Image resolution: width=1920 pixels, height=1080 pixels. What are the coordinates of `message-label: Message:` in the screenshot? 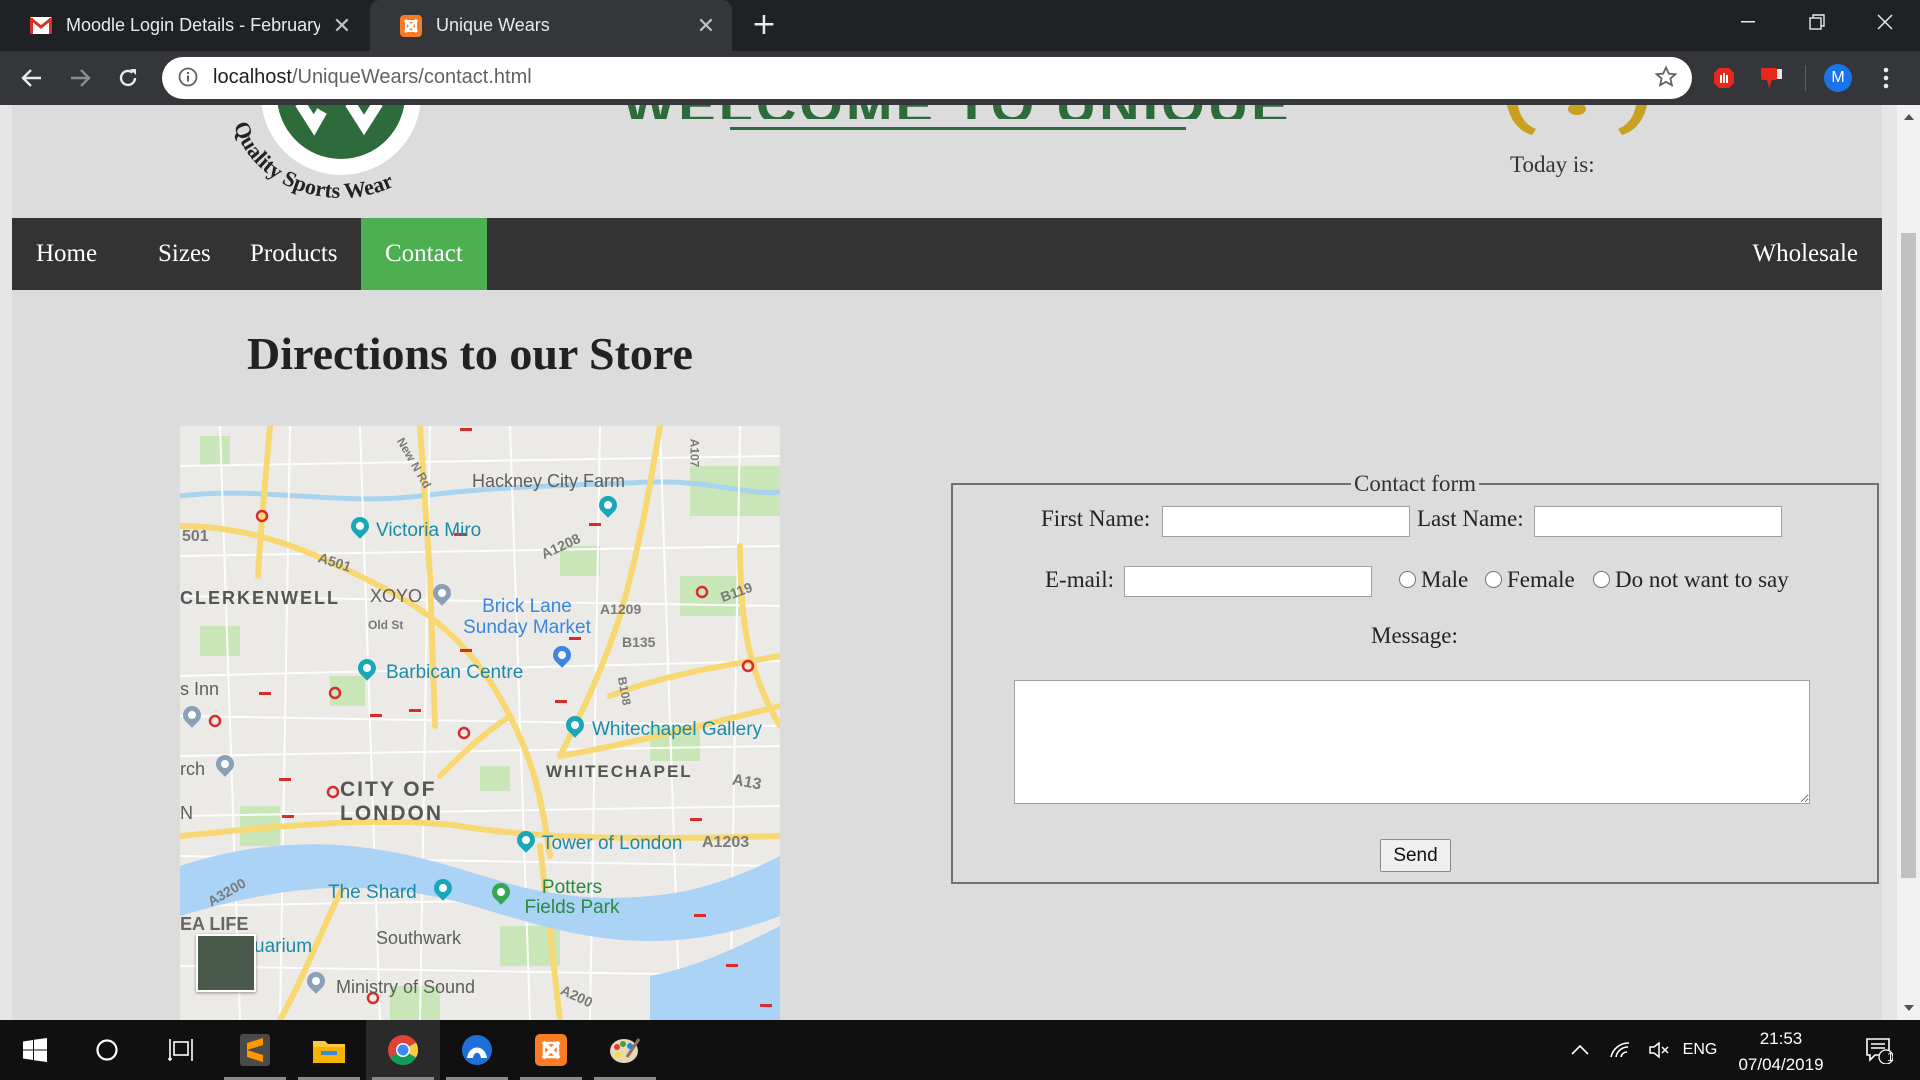 It's located at (1414, 635).